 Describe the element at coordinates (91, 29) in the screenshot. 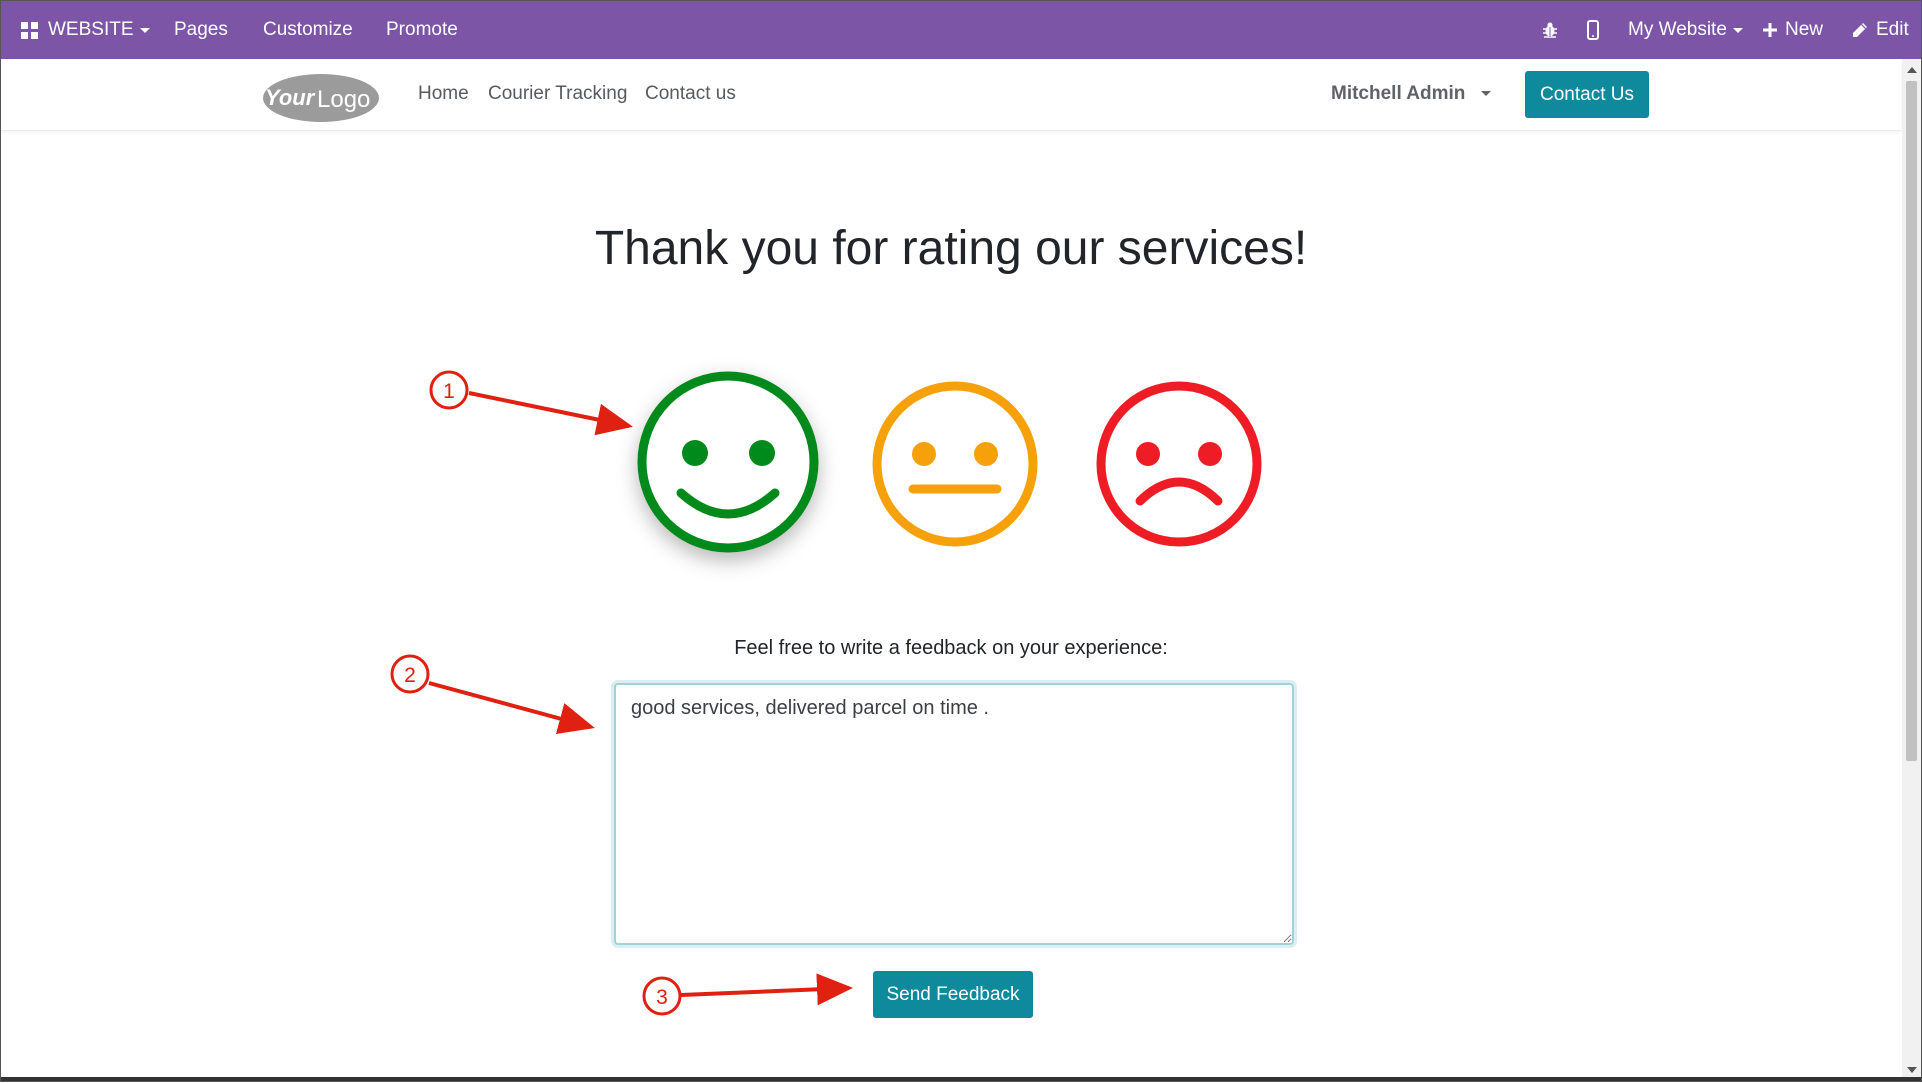

I see `website-menu-label: WEBSITE` at that location.